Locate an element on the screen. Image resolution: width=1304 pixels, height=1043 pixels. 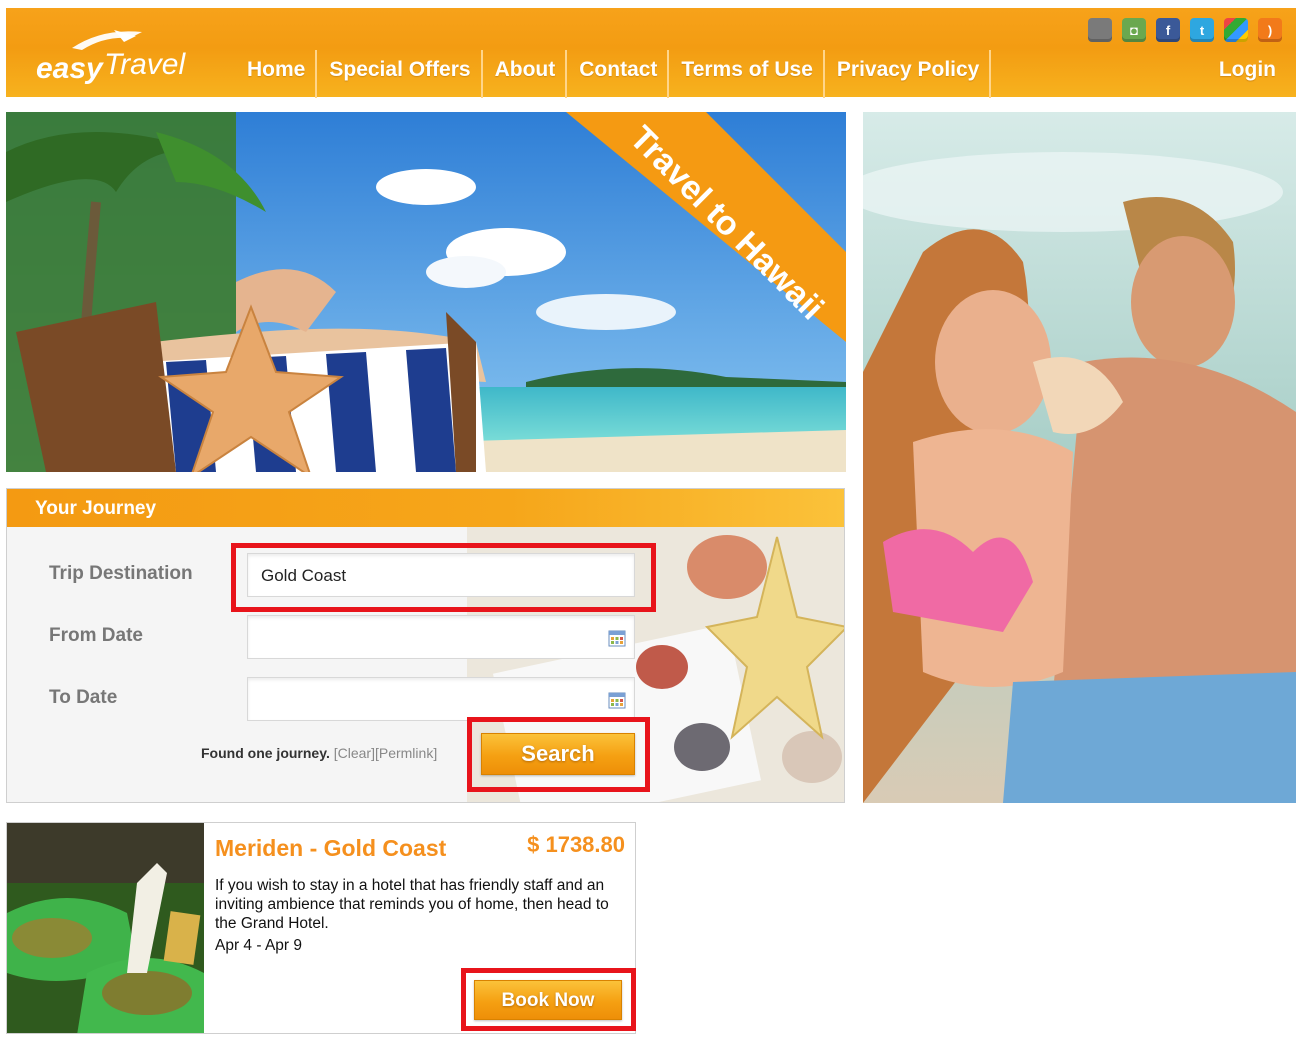
android-icon: ◘ is located at coordinates (1134, 30).